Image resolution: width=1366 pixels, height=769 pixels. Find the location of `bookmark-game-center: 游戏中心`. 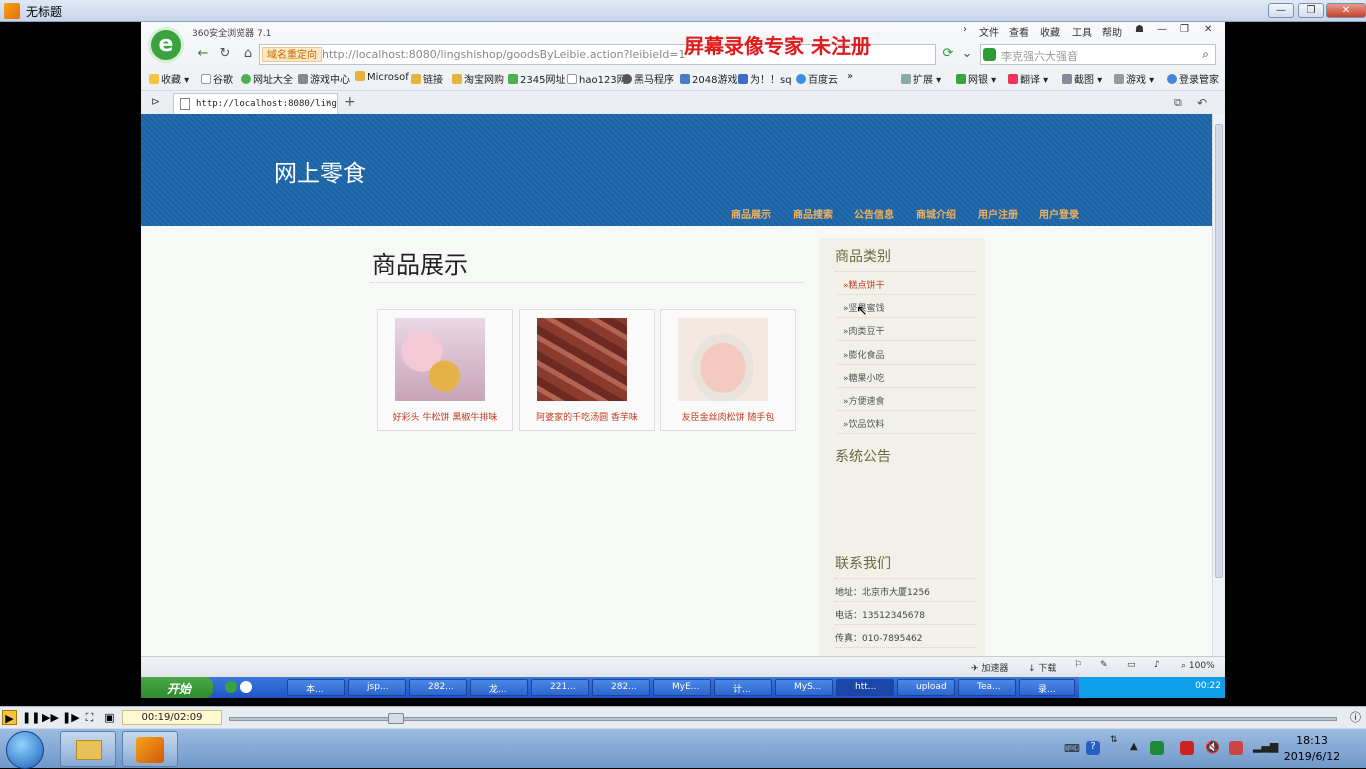

bookmark-game-center: 游戏中心 is located at coordinates (324, 78).